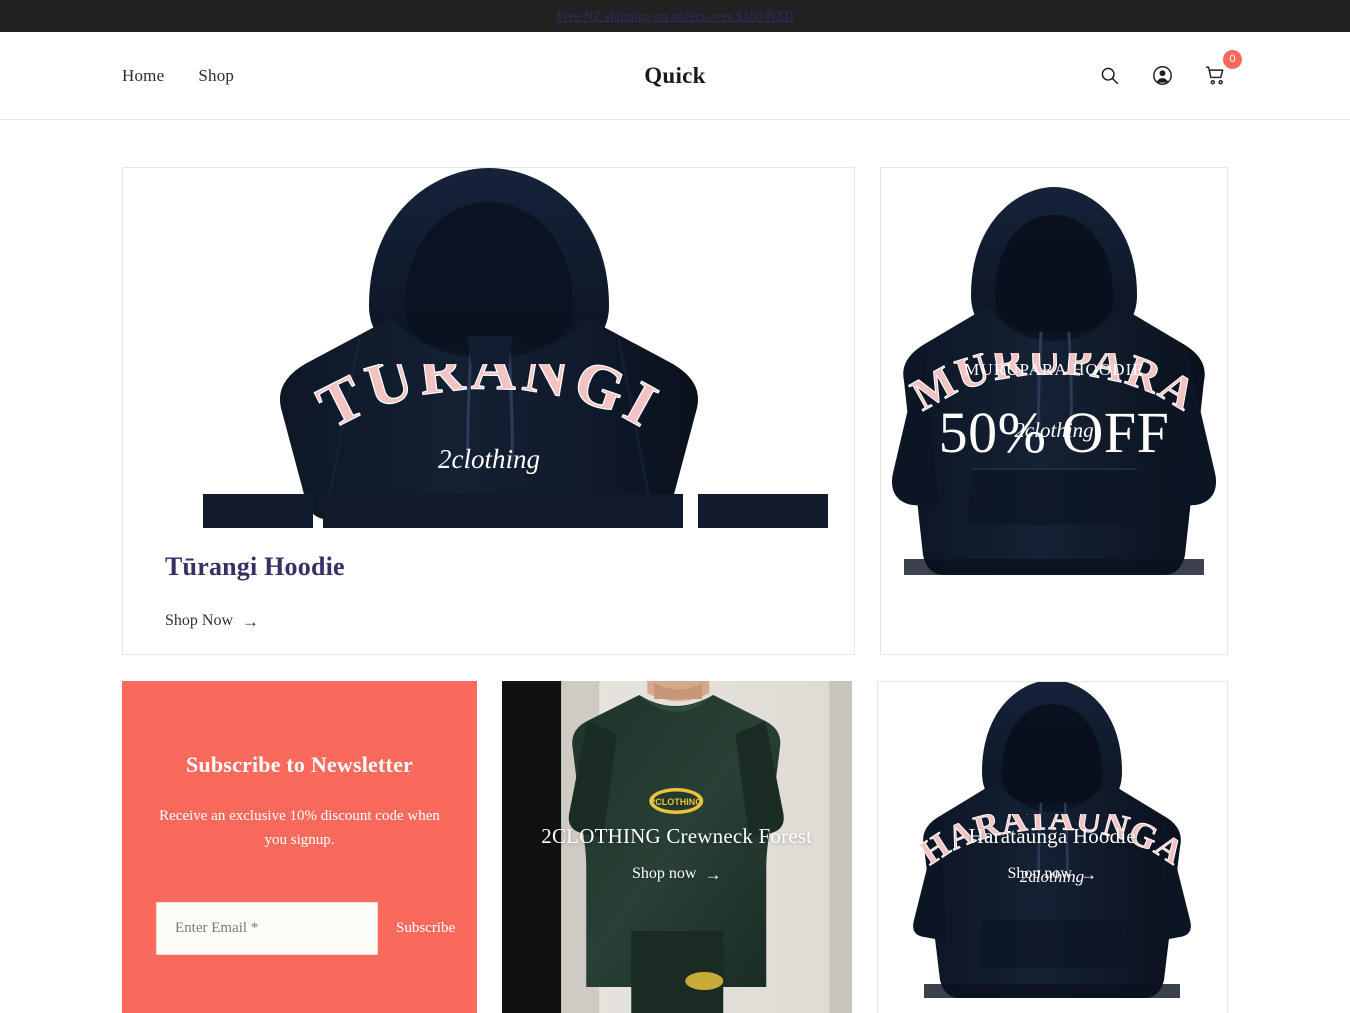  I want to click on search-icon, so click(1109, 76).